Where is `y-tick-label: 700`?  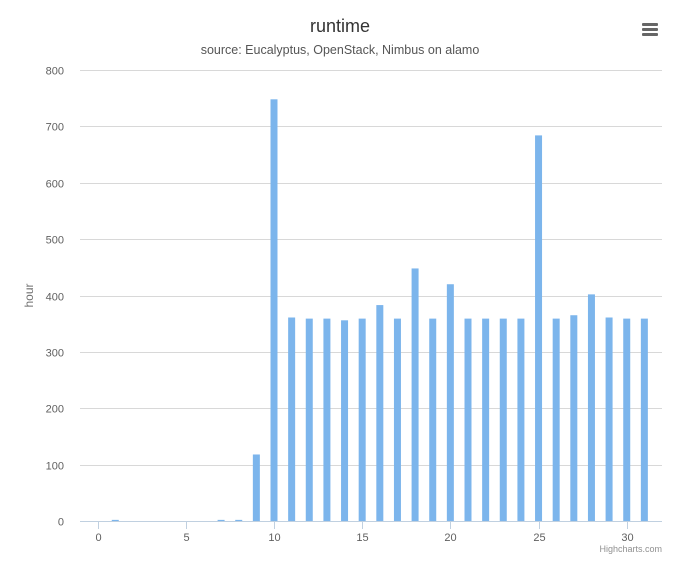
y-tick-label: 700 is located at coordinates (55, 128).